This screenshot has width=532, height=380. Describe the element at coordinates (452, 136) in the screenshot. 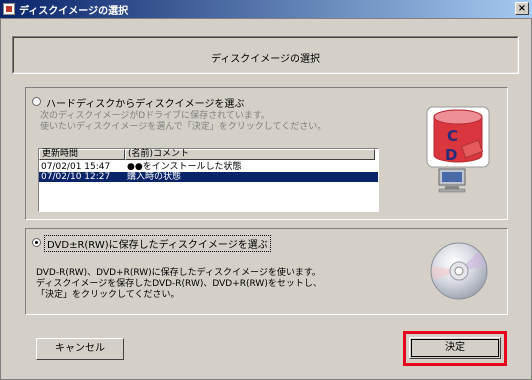

I see `svg-text: C` at that location.